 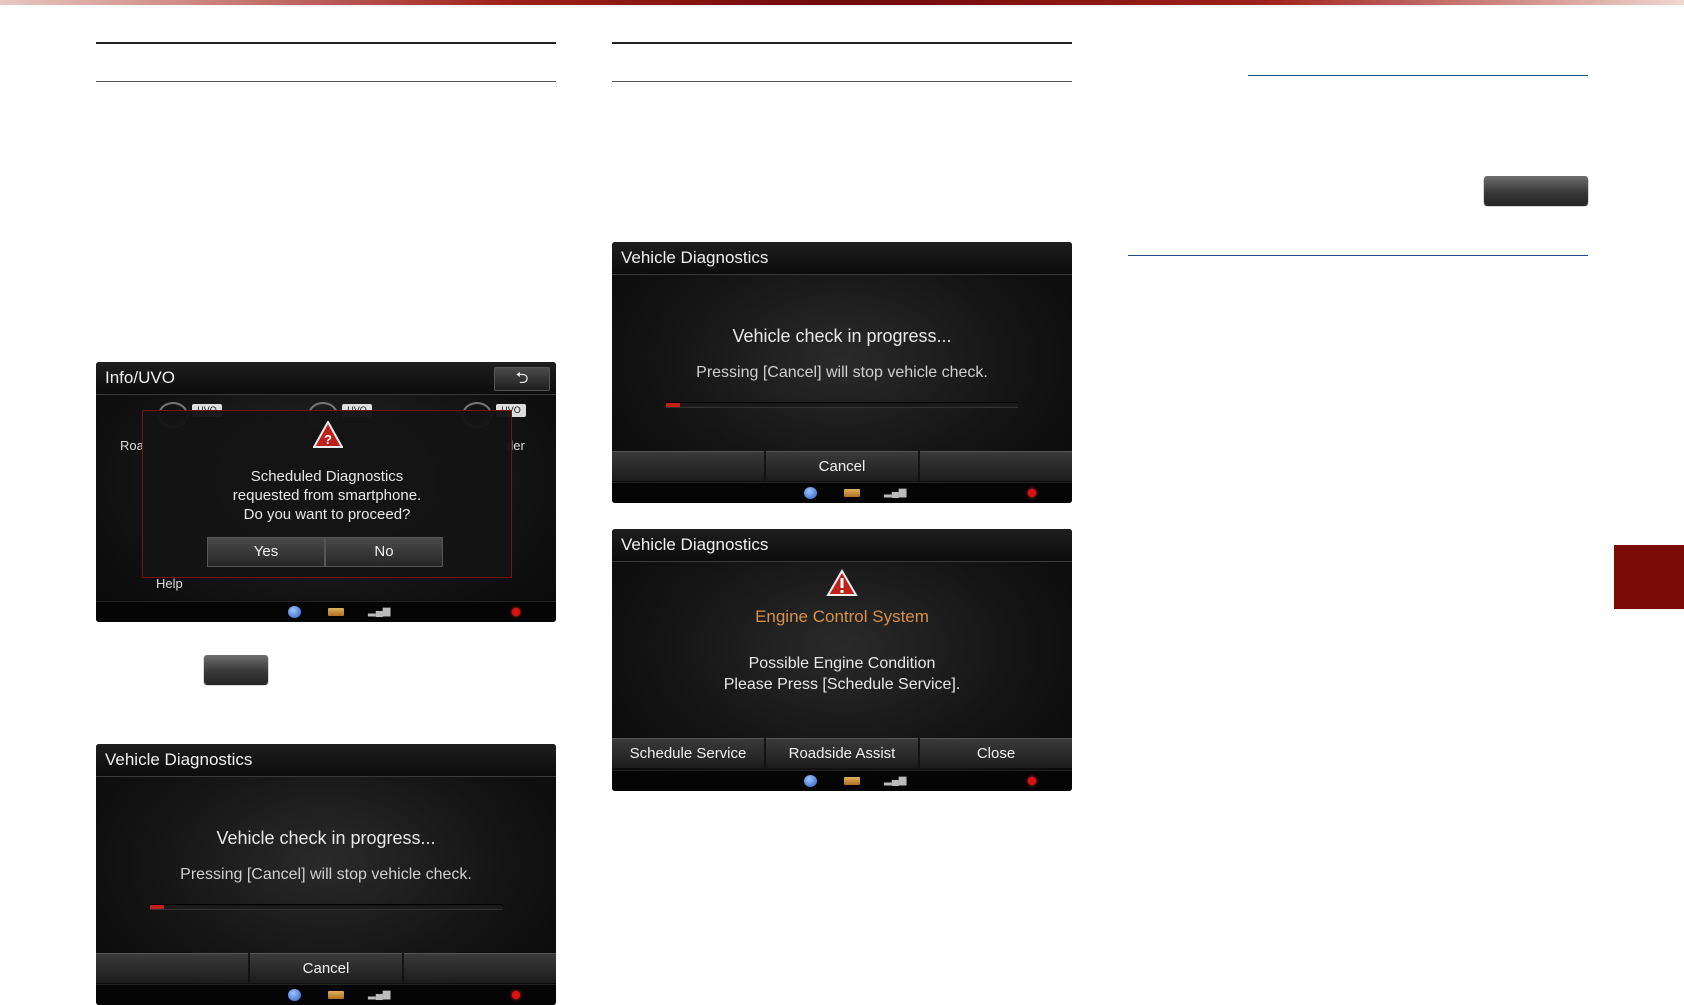 I want to click on warning-question-icon: ?, so click(x=328, y=436).